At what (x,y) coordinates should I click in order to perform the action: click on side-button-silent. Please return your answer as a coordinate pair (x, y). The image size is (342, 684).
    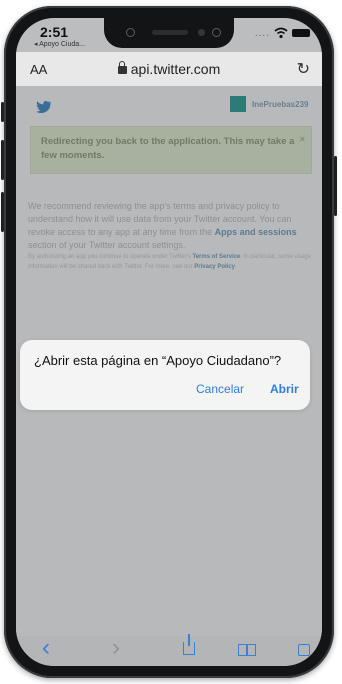
    Looking at the image, I should click on (2, 112).